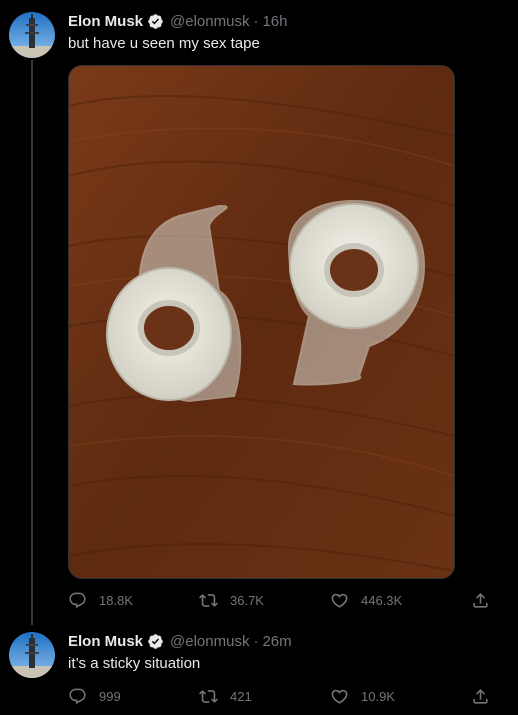 Image resolution: width=518 pixels, height=715 pixels. I want to click on retweet-count: 36.7K, so click(247, 600).